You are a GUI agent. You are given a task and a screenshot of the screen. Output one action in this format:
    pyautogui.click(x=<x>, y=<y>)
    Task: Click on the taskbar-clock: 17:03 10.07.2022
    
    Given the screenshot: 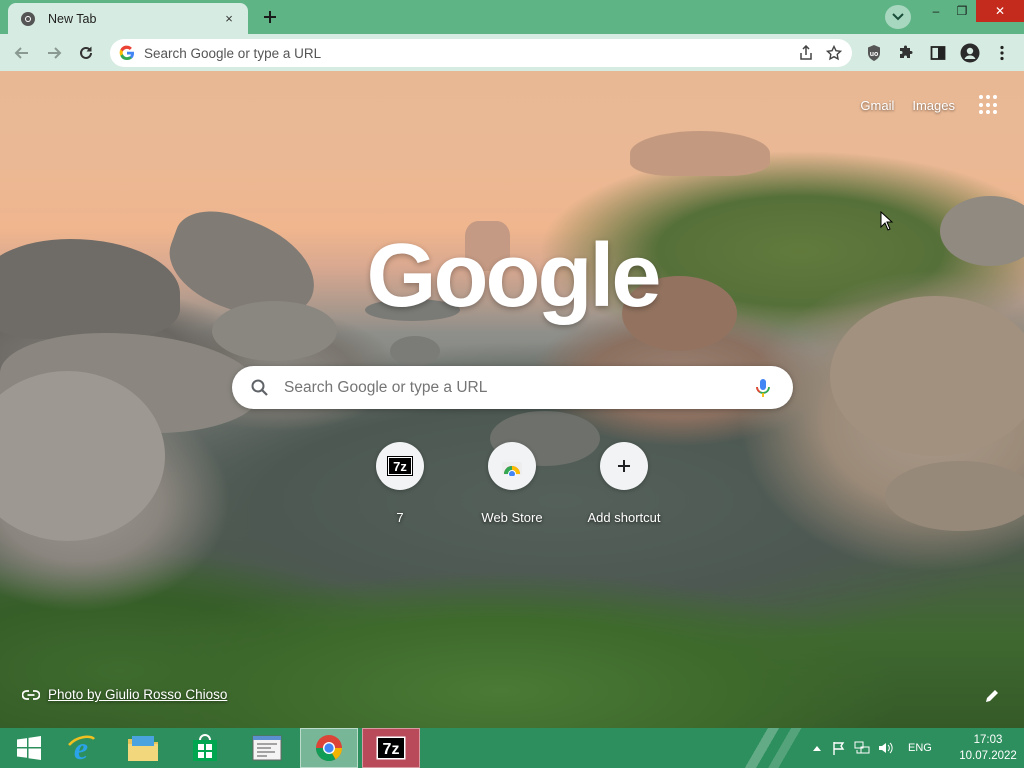 What is the action you would take?
    pyautogui.click(x=988, y=748)
    